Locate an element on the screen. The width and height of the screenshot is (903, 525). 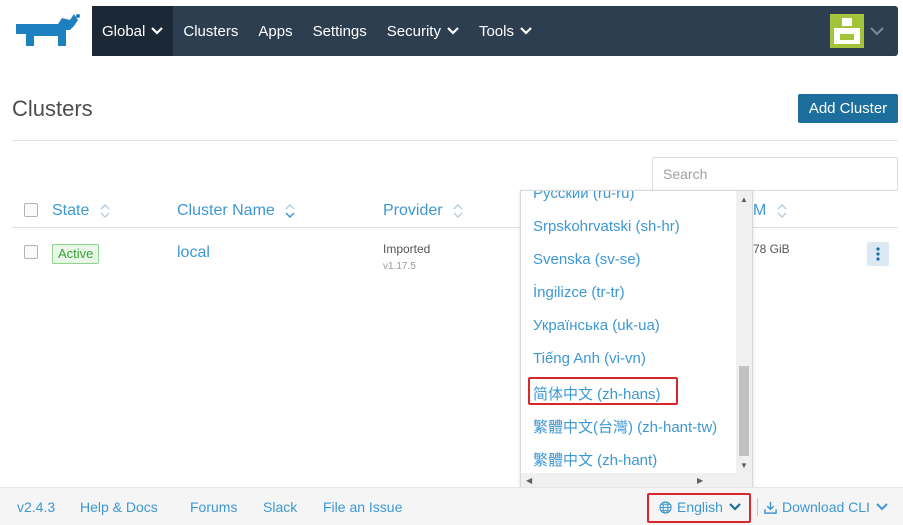
version-link: v2.4.3 is located at coordinates (36, 507).